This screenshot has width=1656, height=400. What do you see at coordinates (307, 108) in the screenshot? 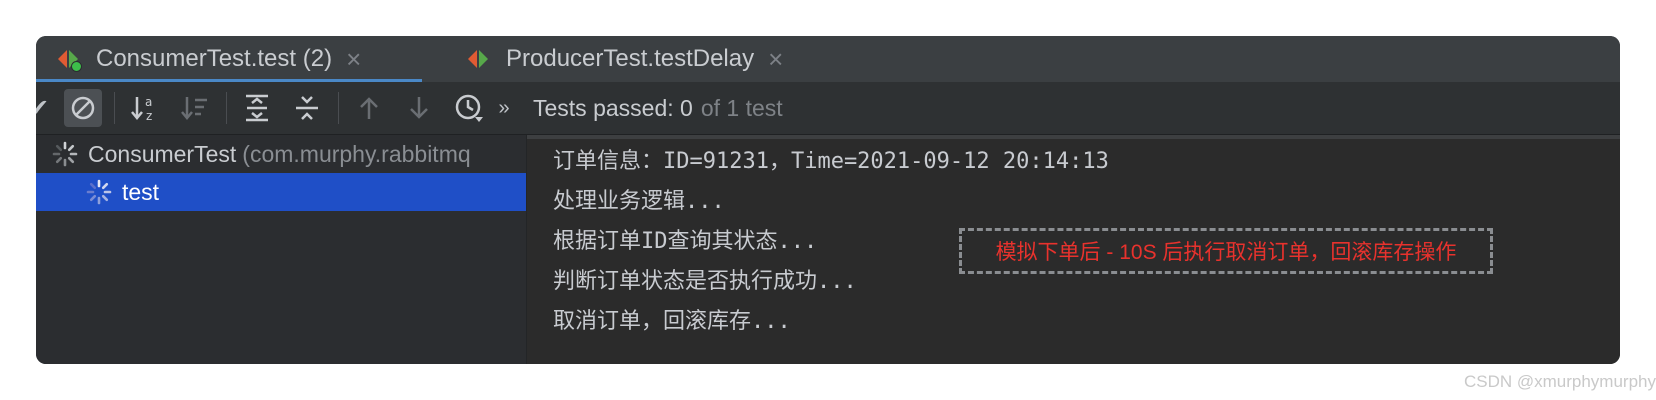
I see `collapse-all-icon` at bounding box center [307, 108].